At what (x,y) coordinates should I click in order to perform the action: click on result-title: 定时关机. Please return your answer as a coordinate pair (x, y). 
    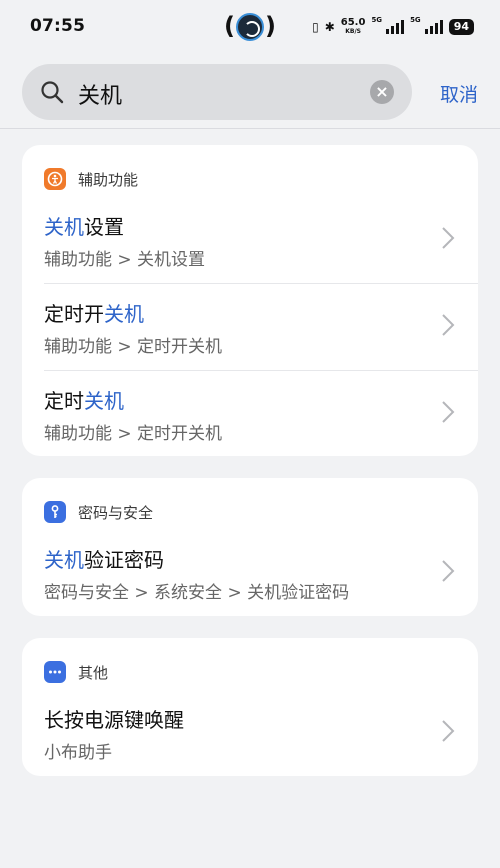
    Looking at the image, I should click on (84, 399).